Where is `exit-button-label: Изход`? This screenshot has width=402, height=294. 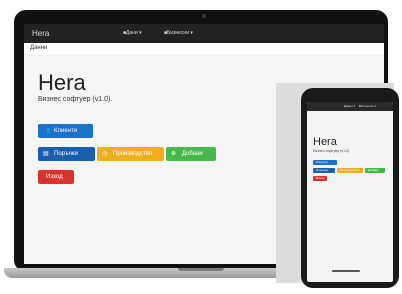
exit-button-label: Изход is located at coordinates (54, 177).